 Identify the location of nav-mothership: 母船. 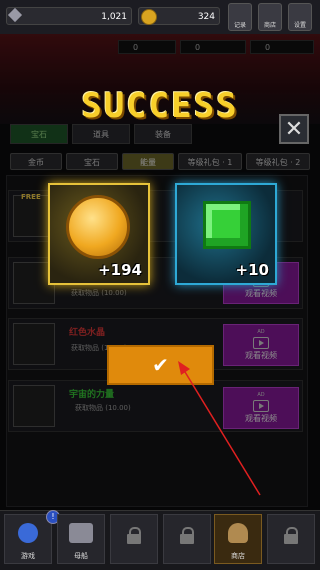
(81, 539).